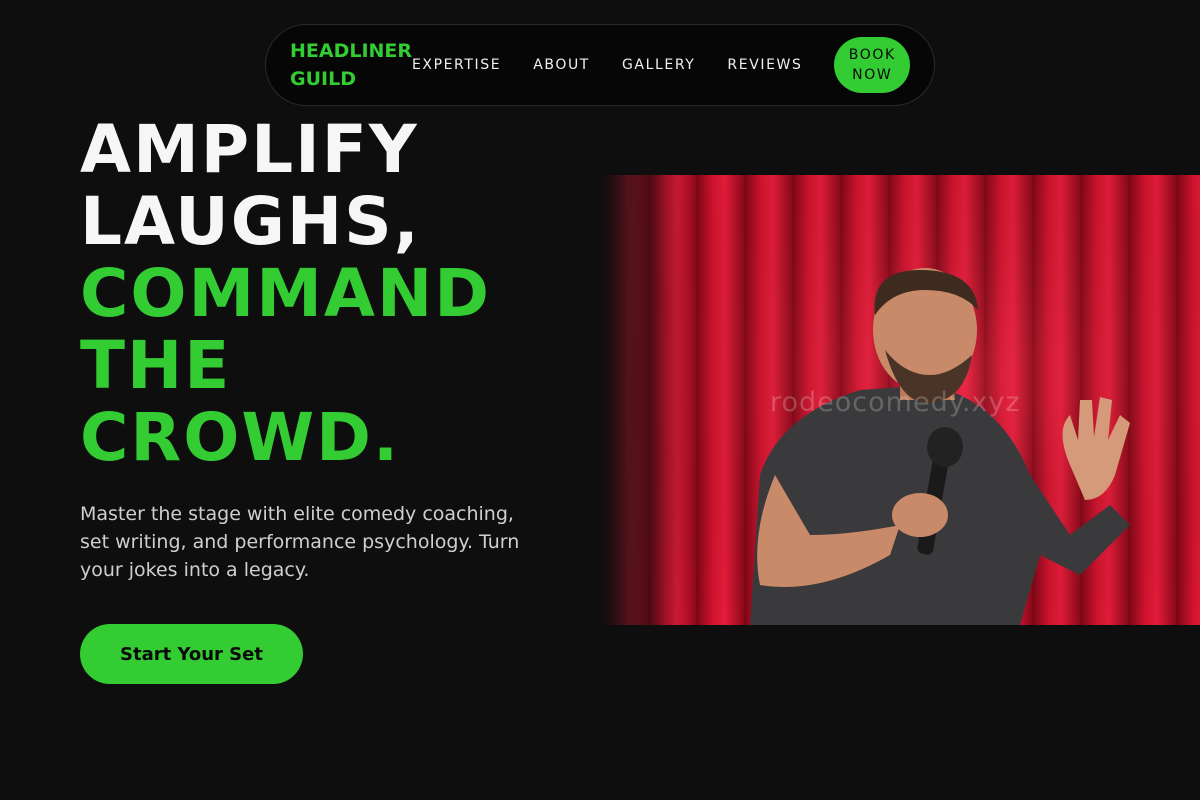 Image resolution: width=1200 pixels, height=800 pixels. Describe the element at coordinates (645, 400) in the screenshot. I see `image-fade-overlay` at that location.